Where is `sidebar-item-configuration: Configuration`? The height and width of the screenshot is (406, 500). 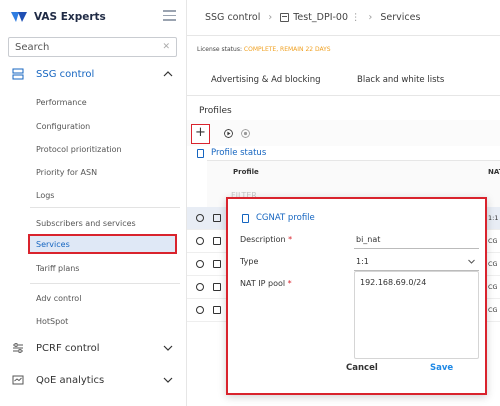
sidebar-item-configuration: Configuration is located at coordinates (63, 126).